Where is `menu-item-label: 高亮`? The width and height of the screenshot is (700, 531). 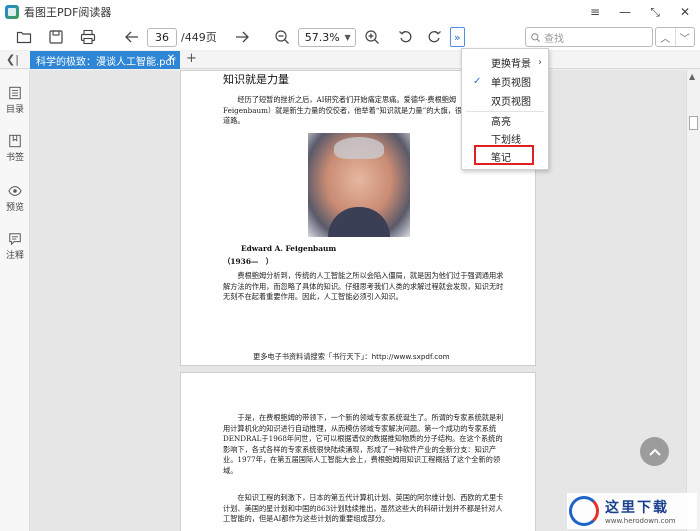
menu-item-label: 高亮 is located at coordinates (501, 122).